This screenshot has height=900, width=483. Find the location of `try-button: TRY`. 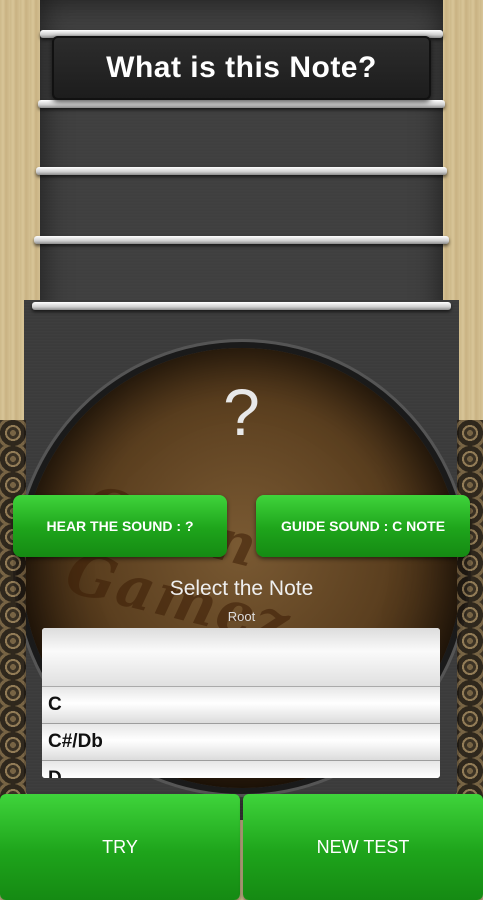

try-button: TRY is located at coordinates (120, 847).